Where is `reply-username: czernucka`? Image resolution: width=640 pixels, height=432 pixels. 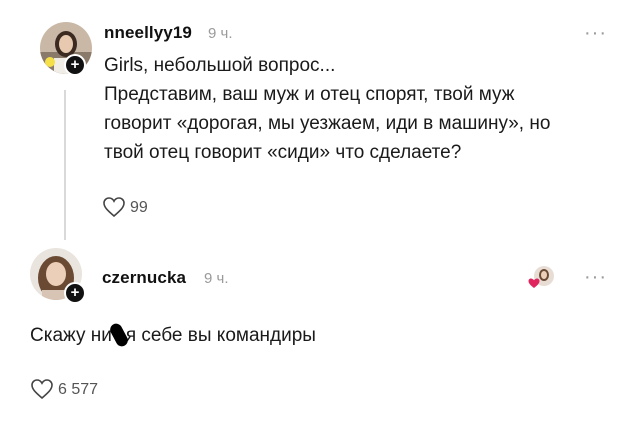
reply-username: czernucka is located at coordinates (144, 278).